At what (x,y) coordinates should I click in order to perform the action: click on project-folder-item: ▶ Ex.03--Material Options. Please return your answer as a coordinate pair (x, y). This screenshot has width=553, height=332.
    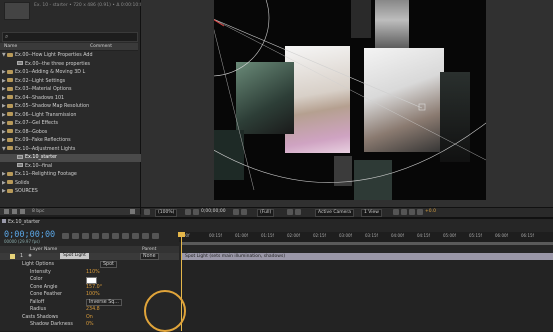
    Looking at the image, I should click on (70, 90).